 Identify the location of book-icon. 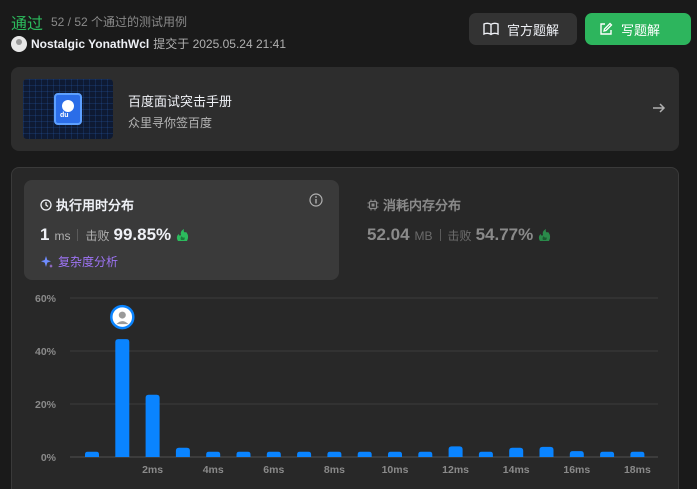
(491, 29).